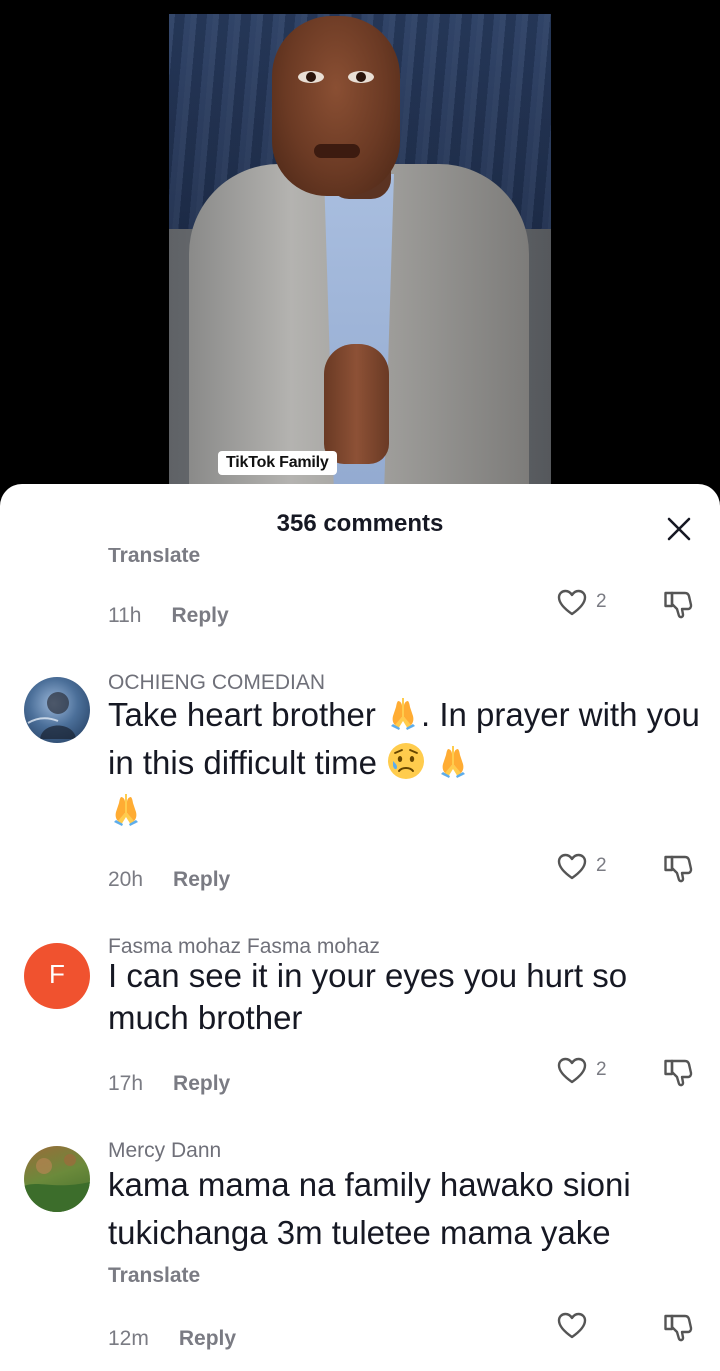  What do you see at coordinates (337, 151) in the screenshot?
I see `video-person-mouth` at bounding box center [337, 151].